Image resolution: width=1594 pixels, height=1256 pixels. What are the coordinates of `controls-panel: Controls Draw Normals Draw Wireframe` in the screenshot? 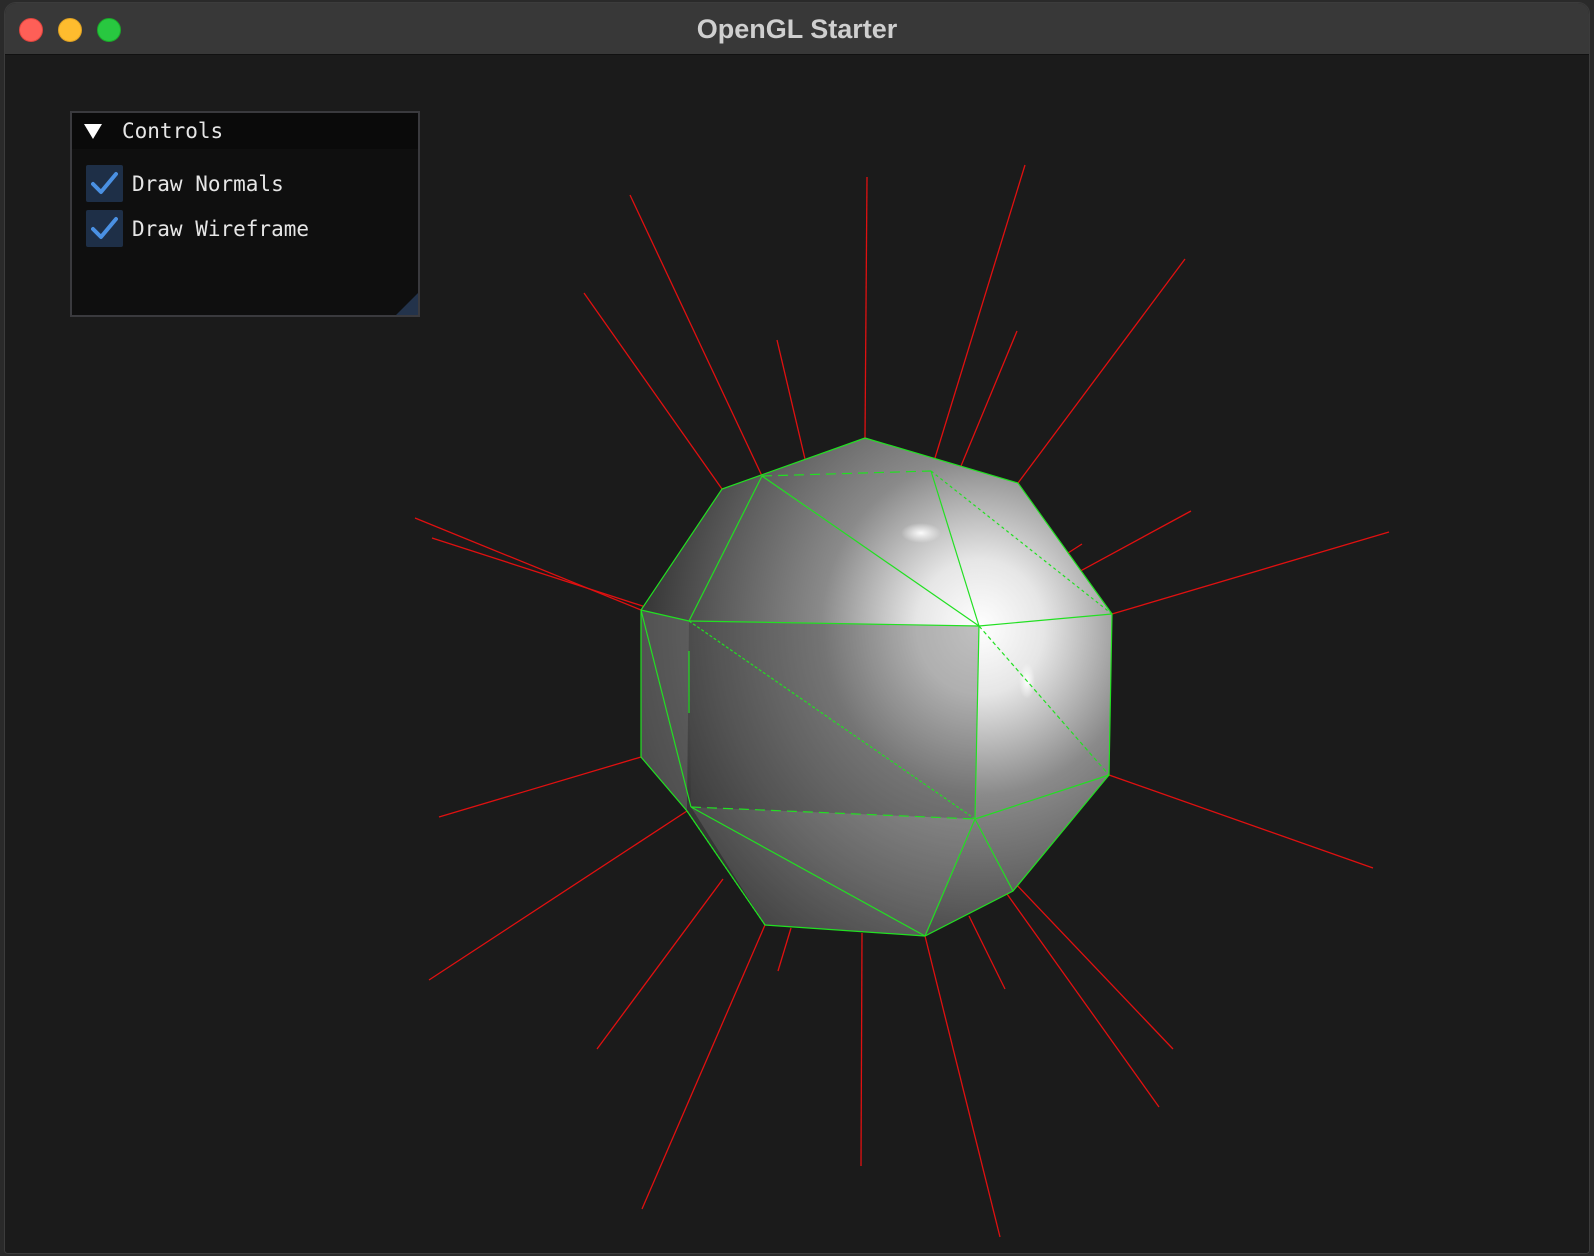 It's located at (245, 214).